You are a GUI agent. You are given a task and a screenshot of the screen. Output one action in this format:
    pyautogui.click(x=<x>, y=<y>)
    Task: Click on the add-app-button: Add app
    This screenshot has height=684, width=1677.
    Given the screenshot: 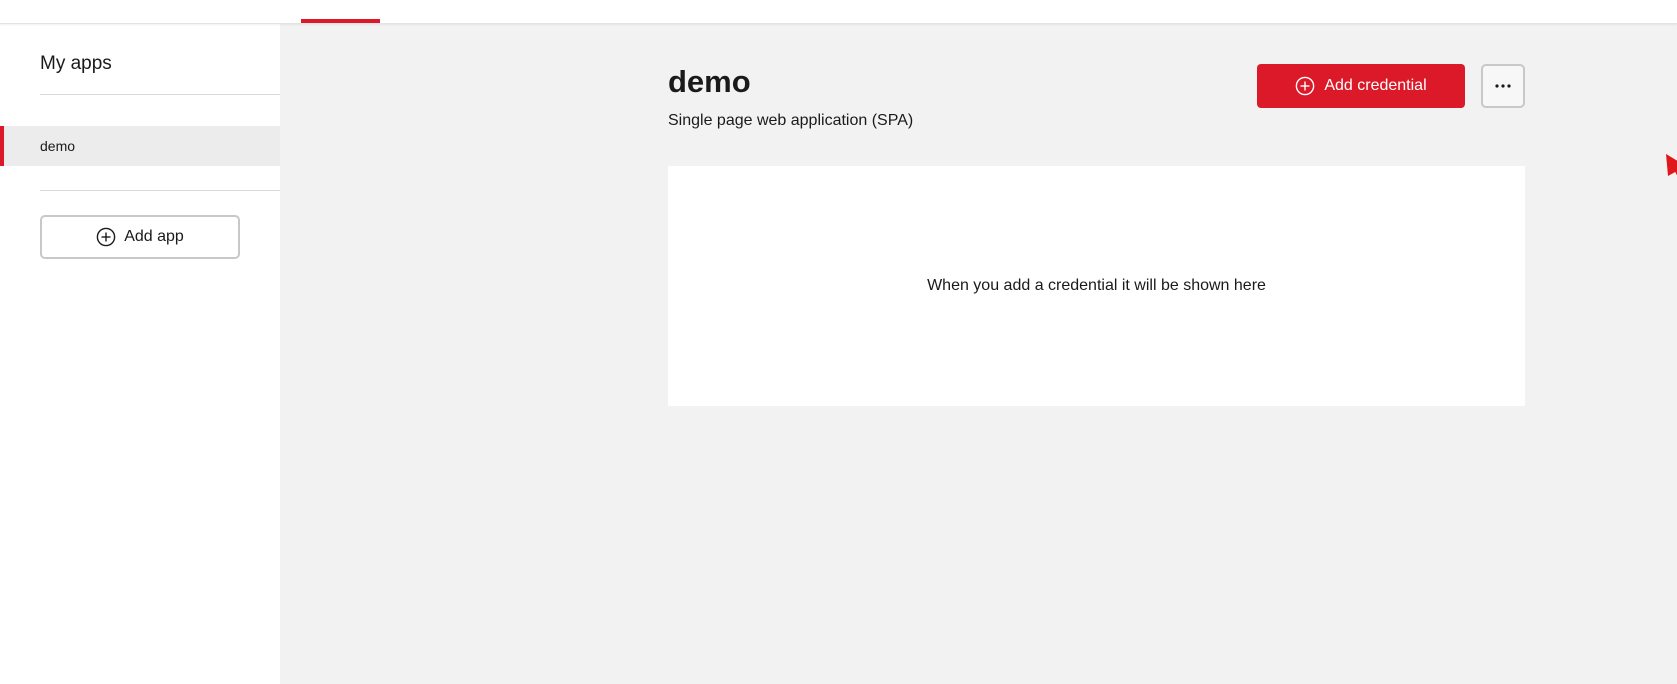 What is the action you would take?
    pyautogui.click(x=140, y=237)
    